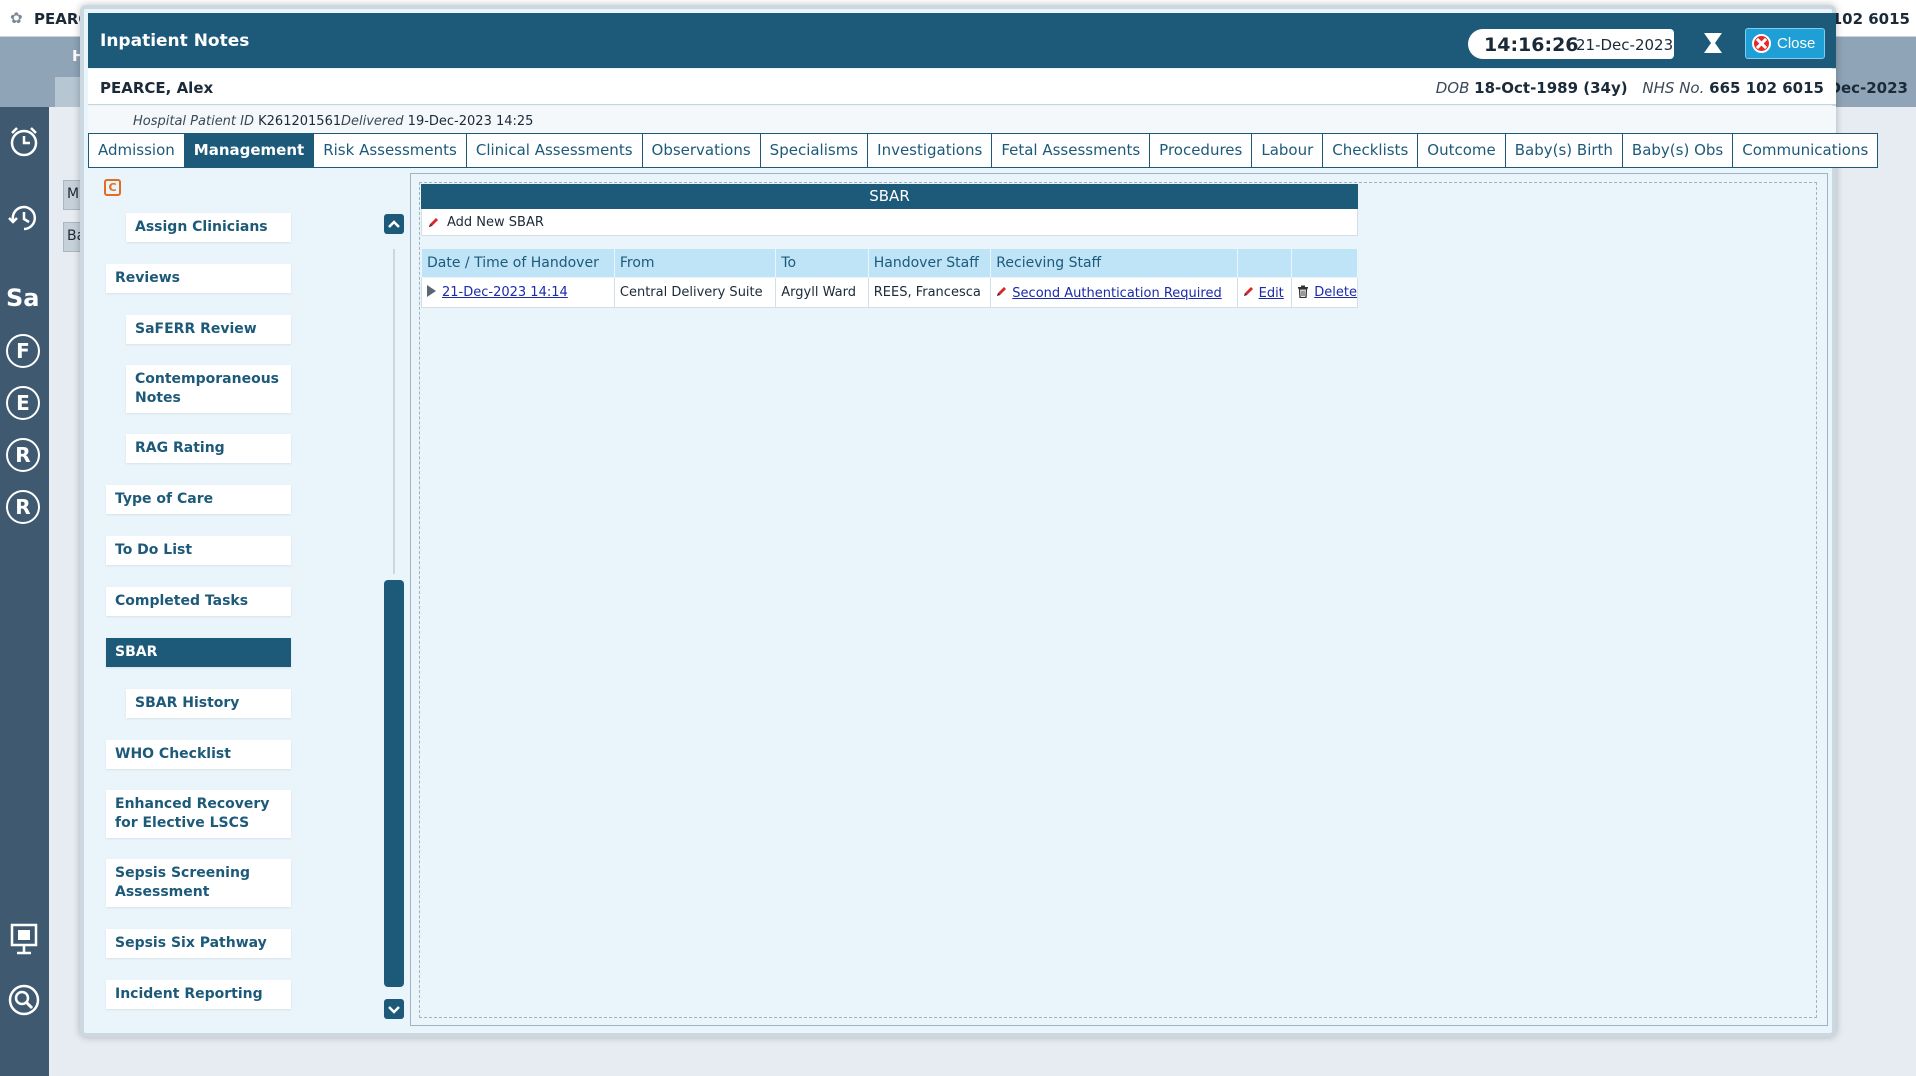 This screenshot has width=1916, height=1076. What do you see at coordinates (822, 263) in the screenshot?
I see `col-header-to: To` at bounding box center [822, 263].